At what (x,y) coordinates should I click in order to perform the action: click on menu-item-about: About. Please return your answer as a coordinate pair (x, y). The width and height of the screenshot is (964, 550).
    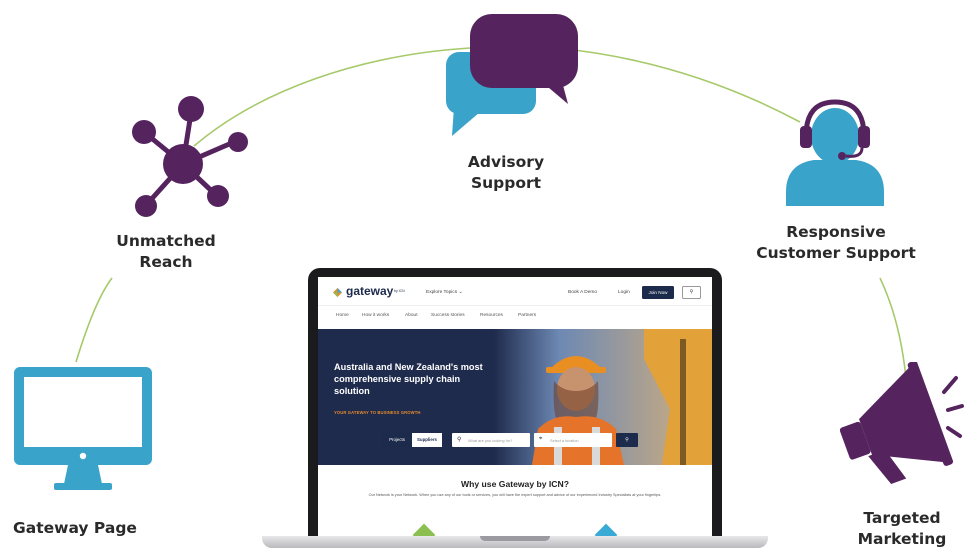
    Looking at the image, I should click on (411, 315).